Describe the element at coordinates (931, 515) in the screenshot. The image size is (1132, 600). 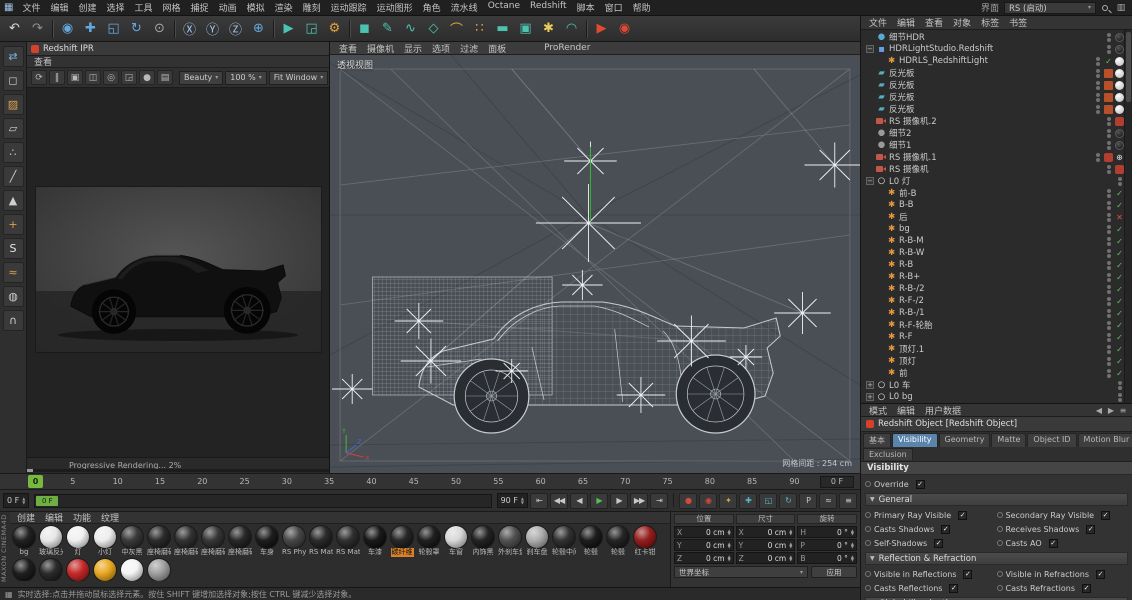
I see `parameter-cell: Primary Ray Visible ✓` at that location.